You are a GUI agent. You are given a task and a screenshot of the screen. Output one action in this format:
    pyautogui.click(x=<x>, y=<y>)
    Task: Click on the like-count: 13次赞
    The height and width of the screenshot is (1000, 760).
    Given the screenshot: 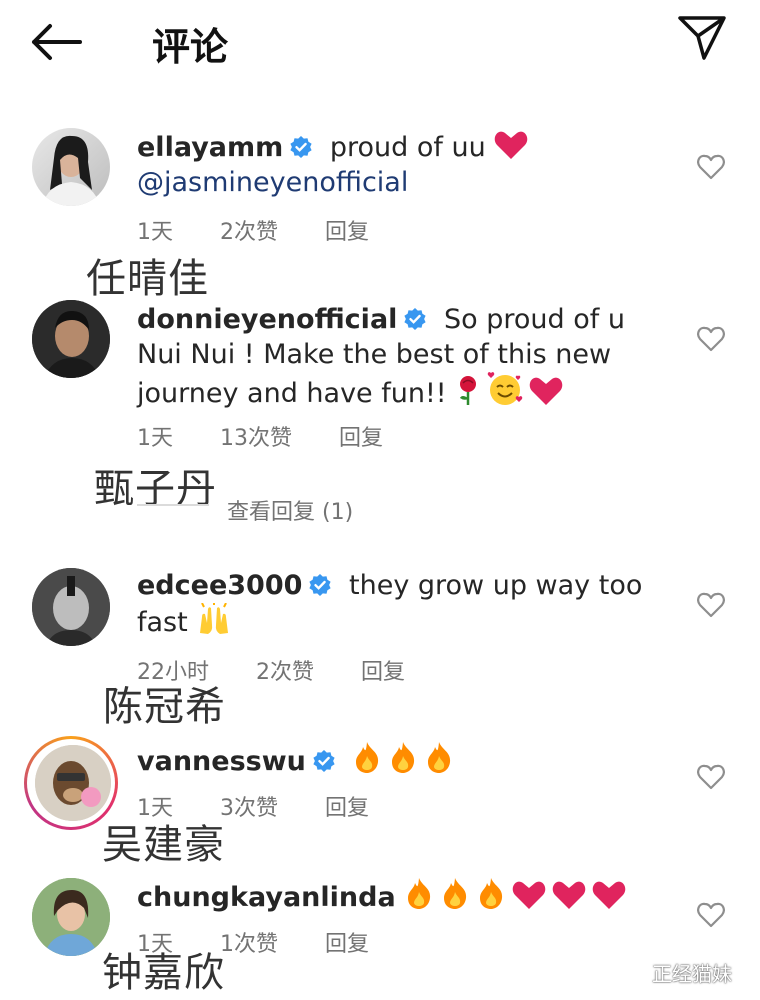 What is the action you would take?
    pyautogui.click(x=256, y=436)
    